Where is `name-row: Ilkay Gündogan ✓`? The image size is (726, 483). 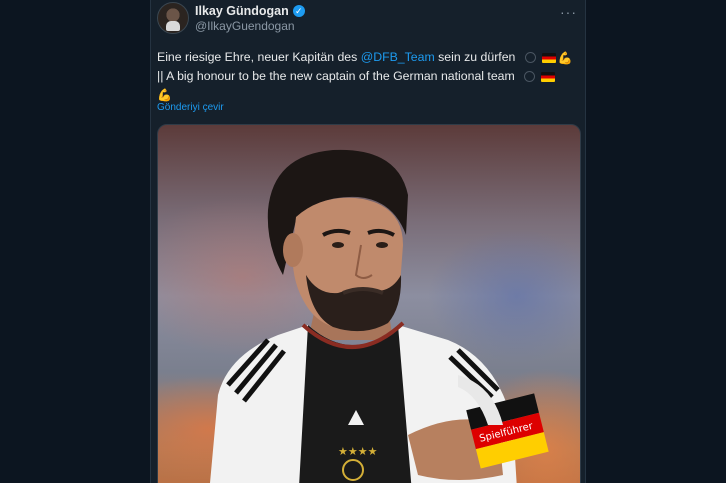
name-row: Ilkay Gündogan ✓ is located at coordinates (250, 11).